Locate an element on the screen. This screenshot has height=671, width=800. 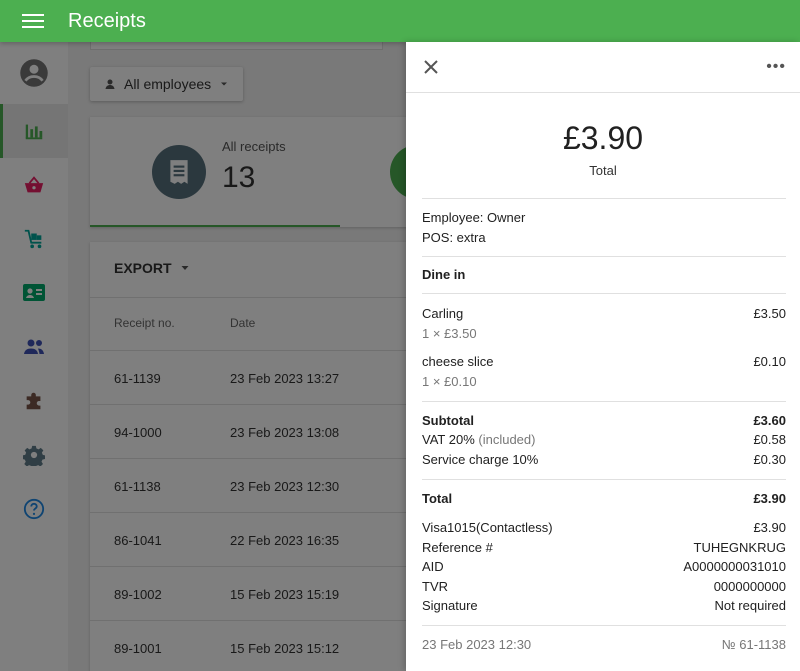
line-item-price: £3.50 is located at coordinates (769, 313).